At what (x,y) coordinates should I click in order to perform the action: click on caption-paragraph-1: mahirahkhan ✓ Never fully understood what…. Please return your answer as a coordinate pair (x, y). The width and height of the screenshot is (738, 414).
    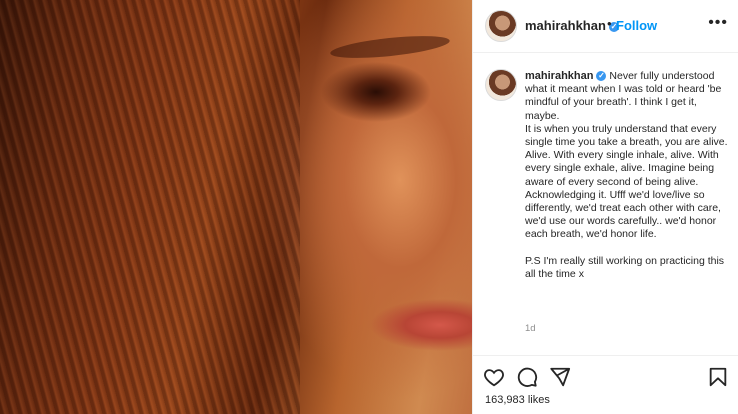
    Looking at the image, I should click on (627, 96).